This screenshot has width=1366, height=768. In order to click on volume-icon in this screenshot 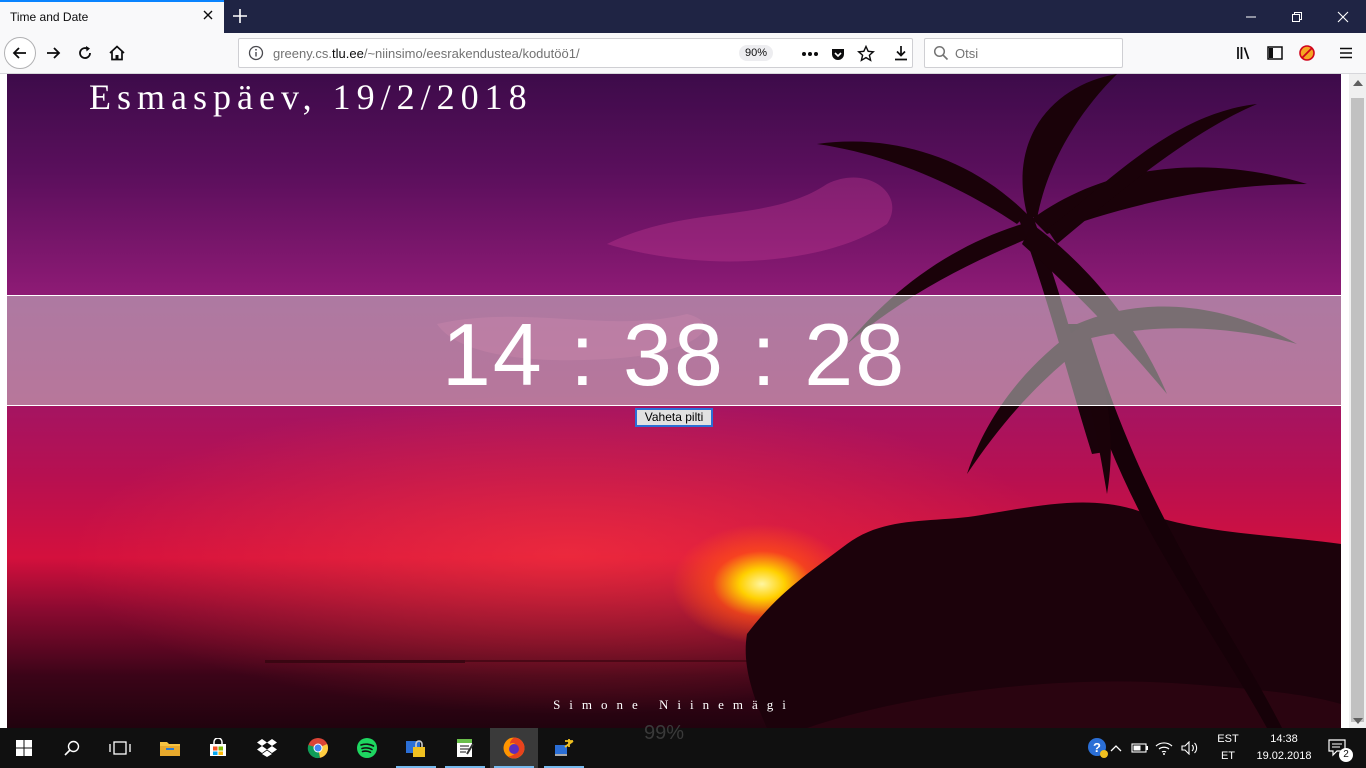, I will do `click(1191, 748)`.